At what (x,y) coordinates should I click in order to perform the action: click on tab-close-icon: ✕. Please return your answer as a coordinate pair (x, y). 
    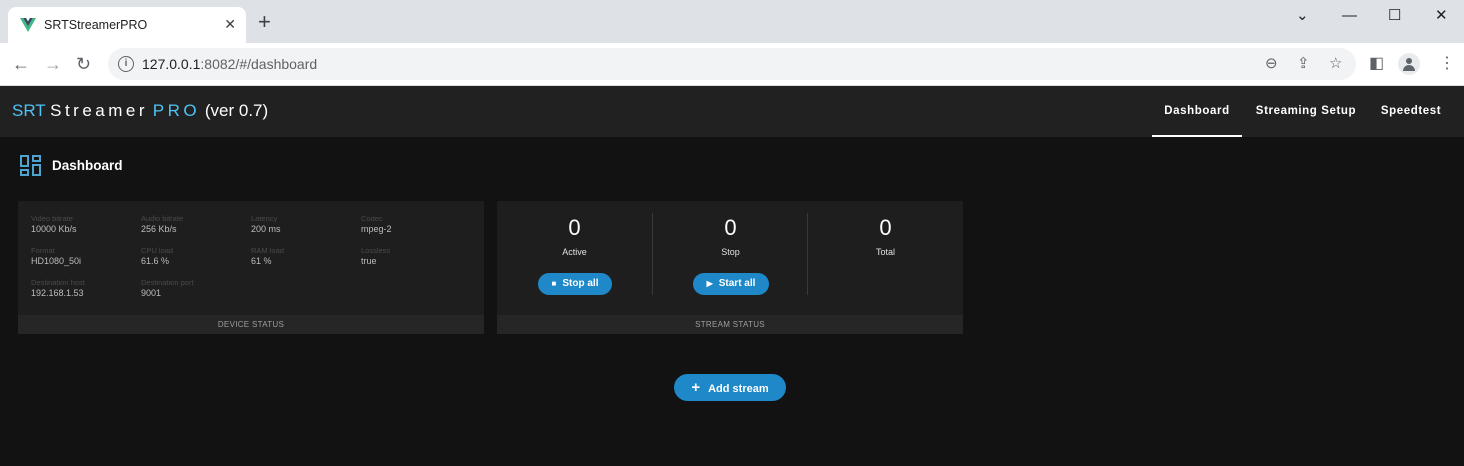
    Looking at the image, I should click on (230, 24).